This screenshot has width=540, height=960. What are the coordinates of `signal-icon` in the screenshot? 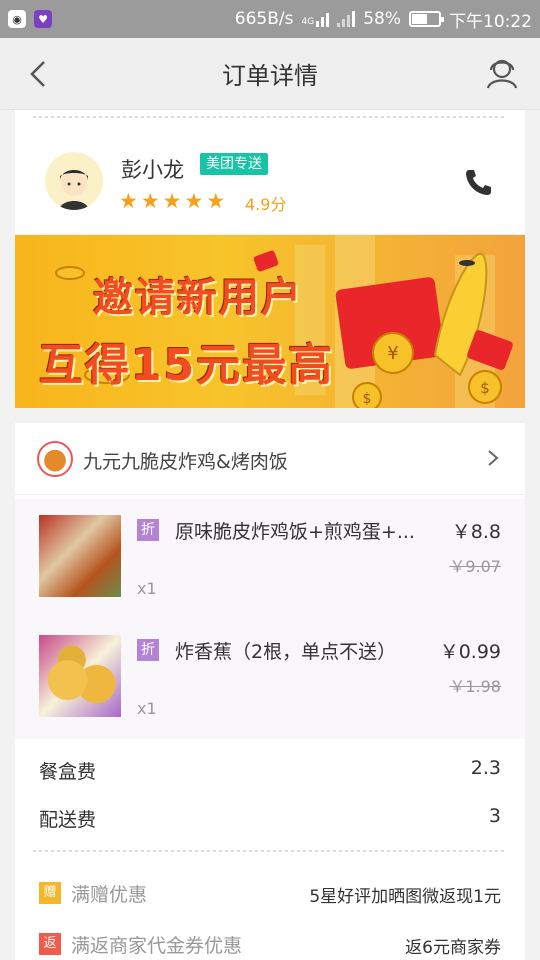 It's located at (346, 19).